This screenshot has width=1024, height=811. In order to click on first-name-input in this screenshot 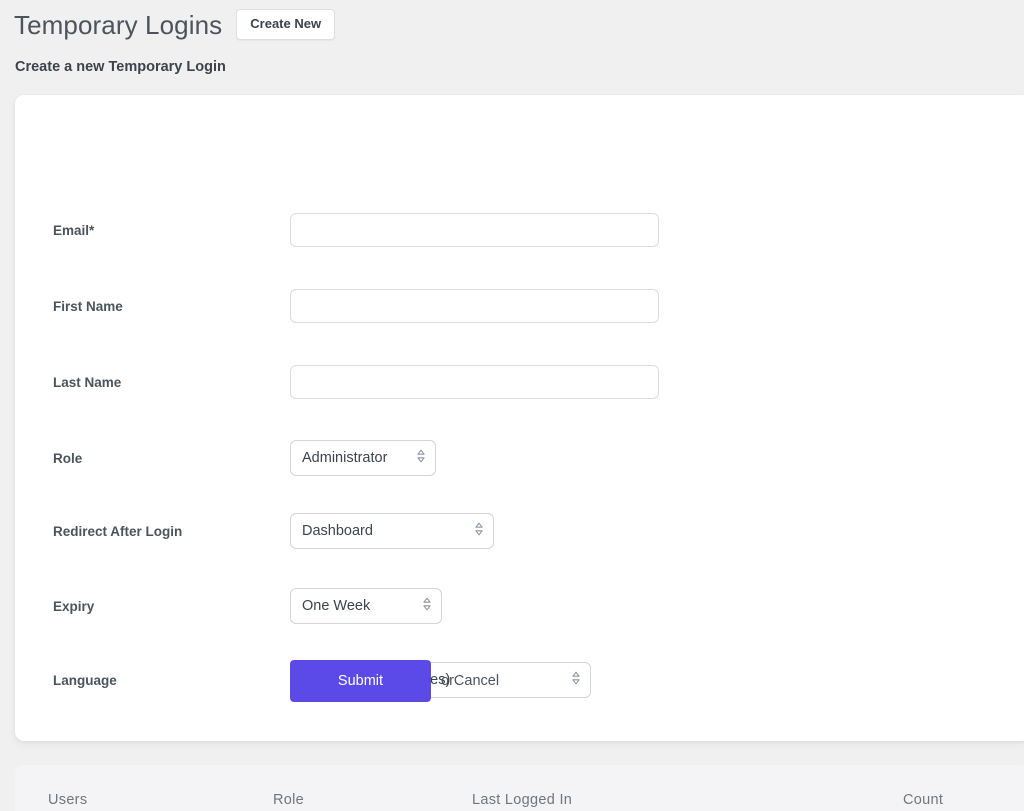, I will do `click(474, 306)`.